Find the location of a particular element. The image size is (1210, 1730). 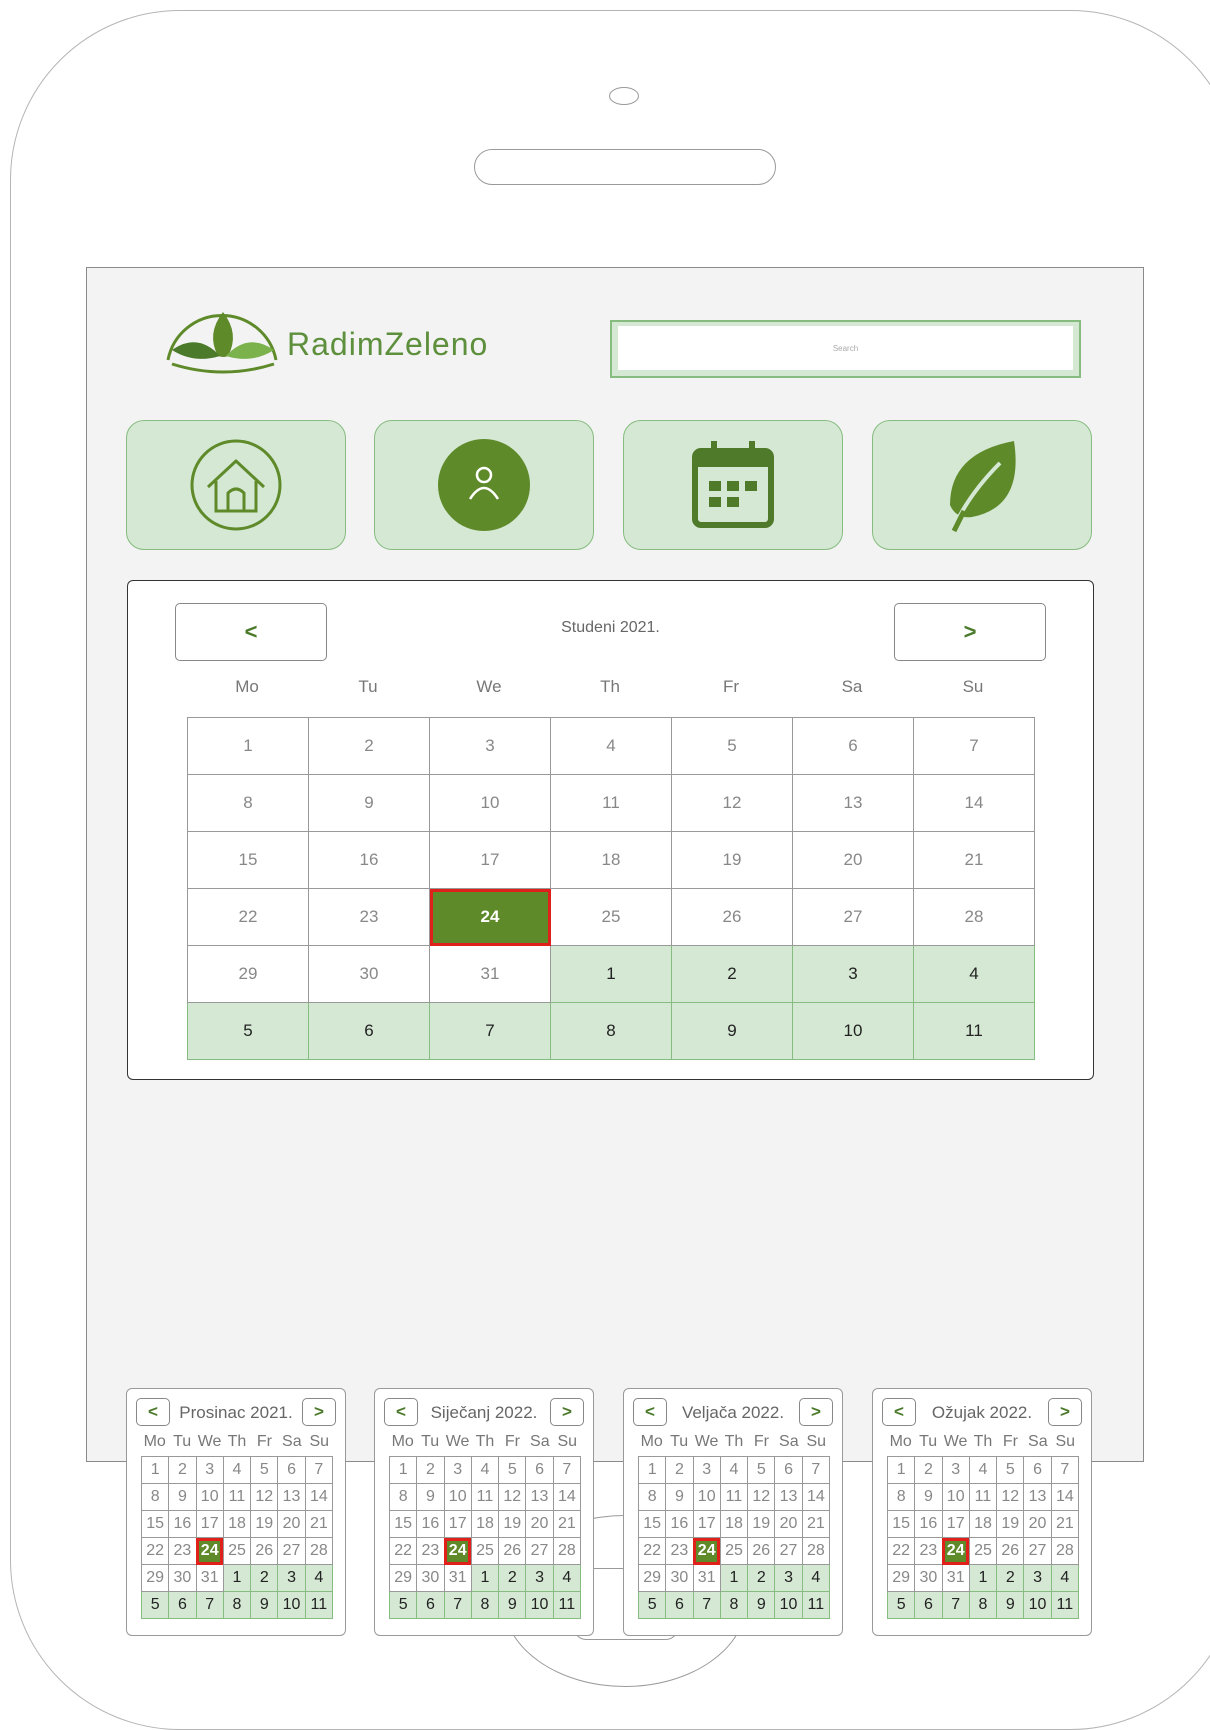

next-month-button: > is located at coordinates (970, 632).